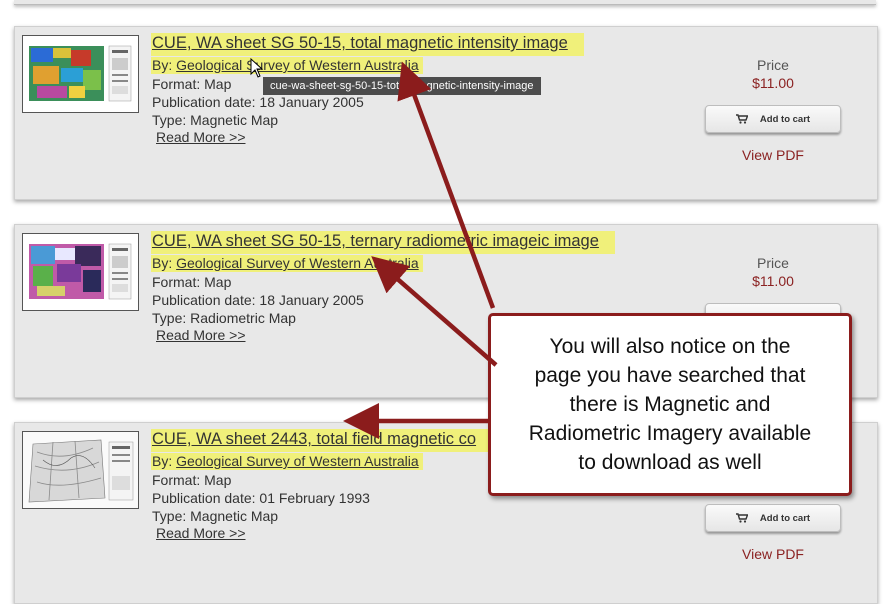 The image size is (891, 604). Describe the element at coordinates (243, 318) in the screenshot. I see `type-value: Radiometric Map` at that location.